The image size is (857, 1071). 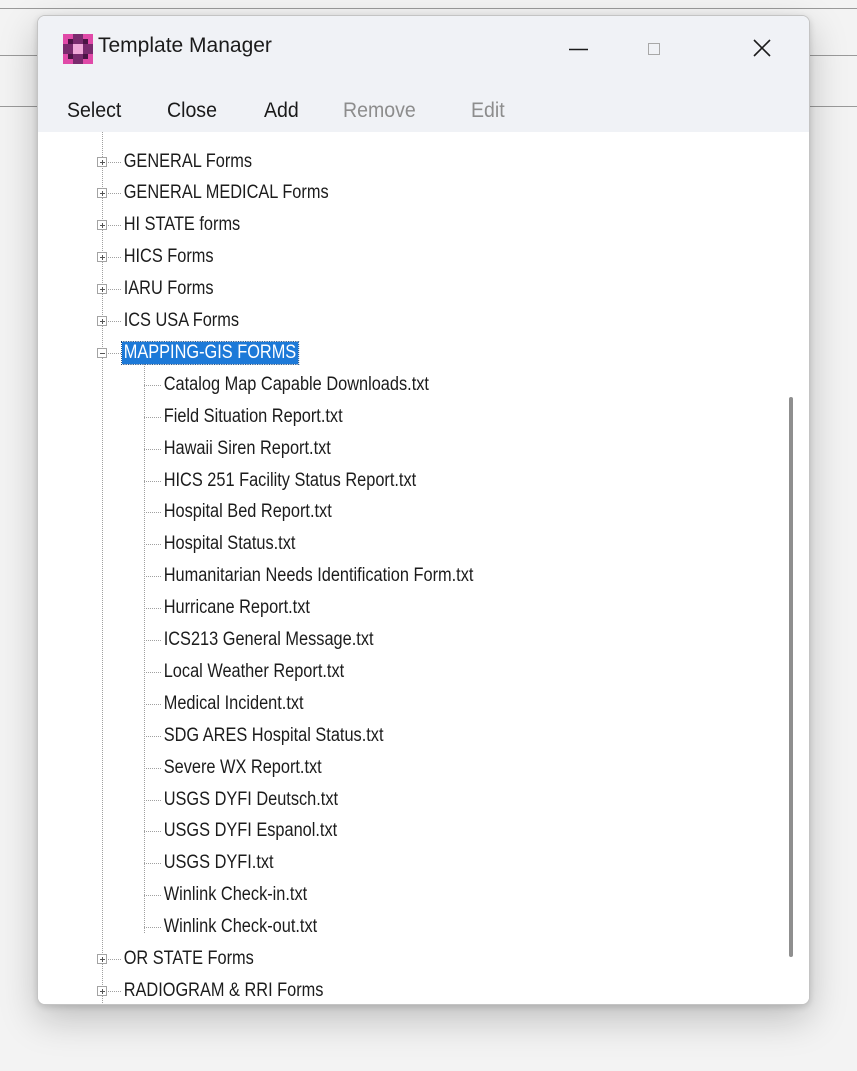 What do you see at coordinates (791, 677) in the screenshot?
I see `scrollbar-thumb` at bounding box center [791, 677].